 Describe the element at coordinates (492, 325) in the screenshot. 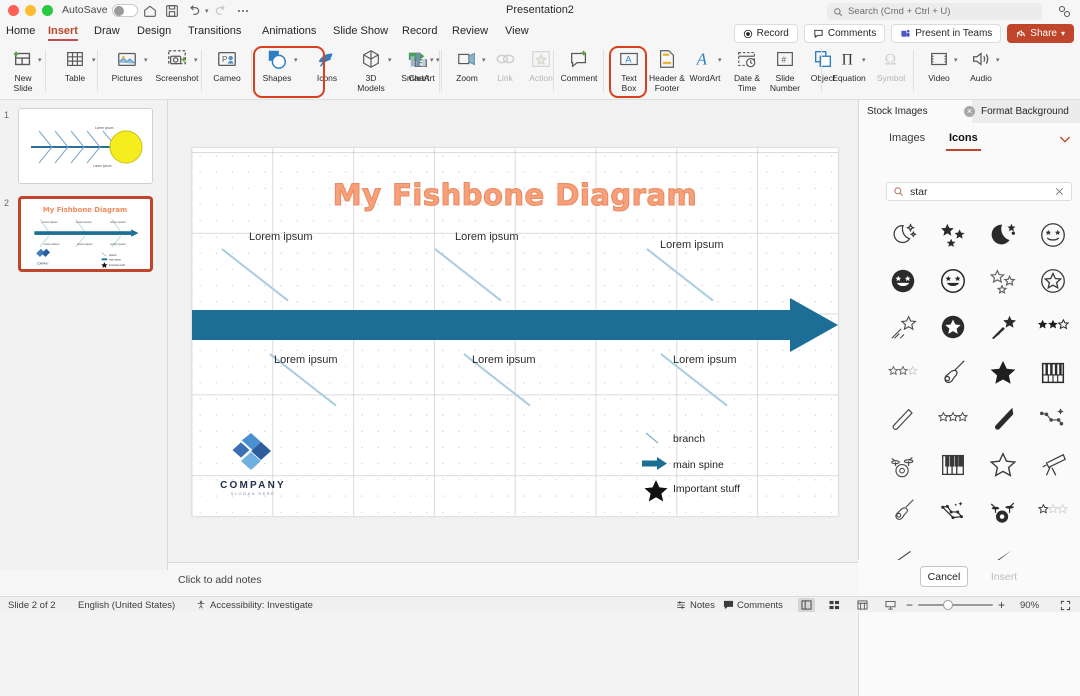

I see `main-spine-bar` at that location.